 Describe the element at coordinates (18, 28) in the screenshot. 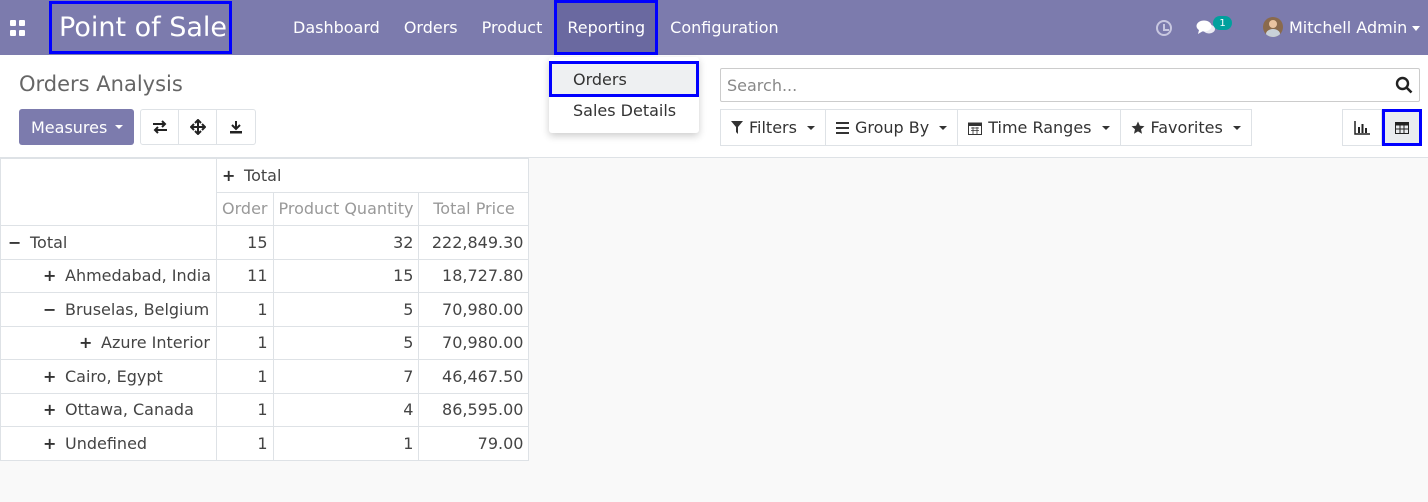

I see `apps-grid-icon` at that location.